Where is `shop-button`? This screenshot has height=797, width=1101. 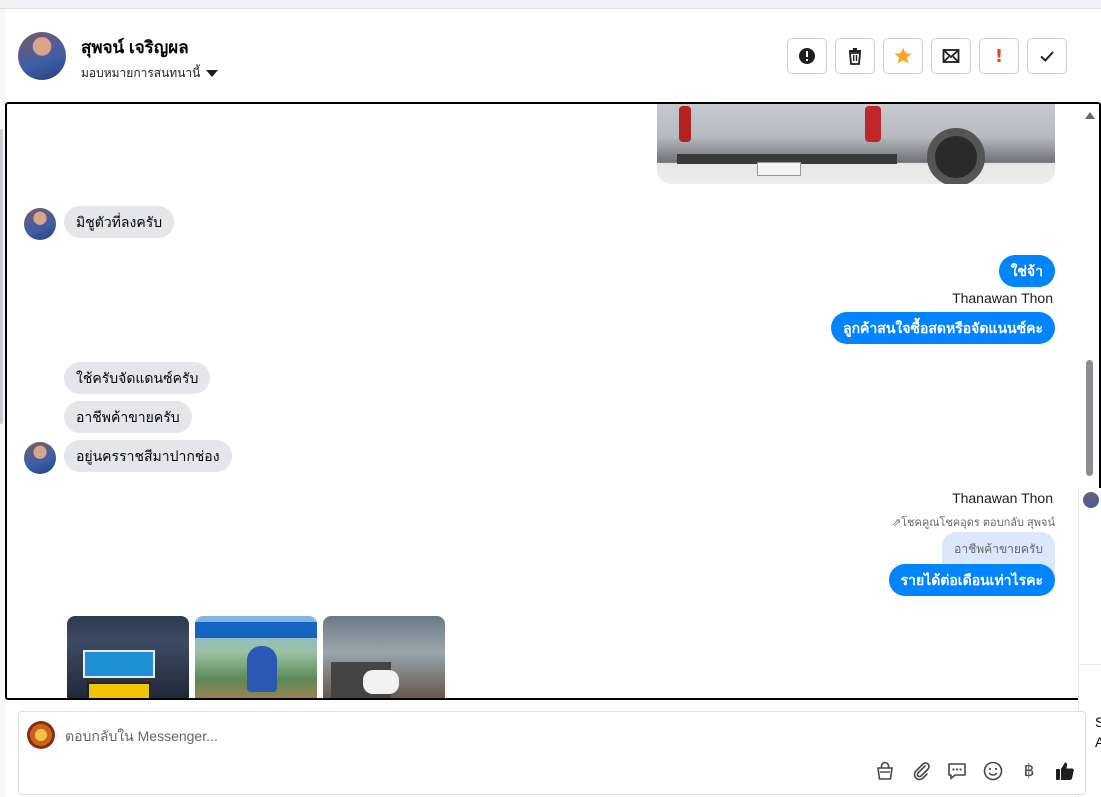
shop-button is located at coordinates (885, 771).